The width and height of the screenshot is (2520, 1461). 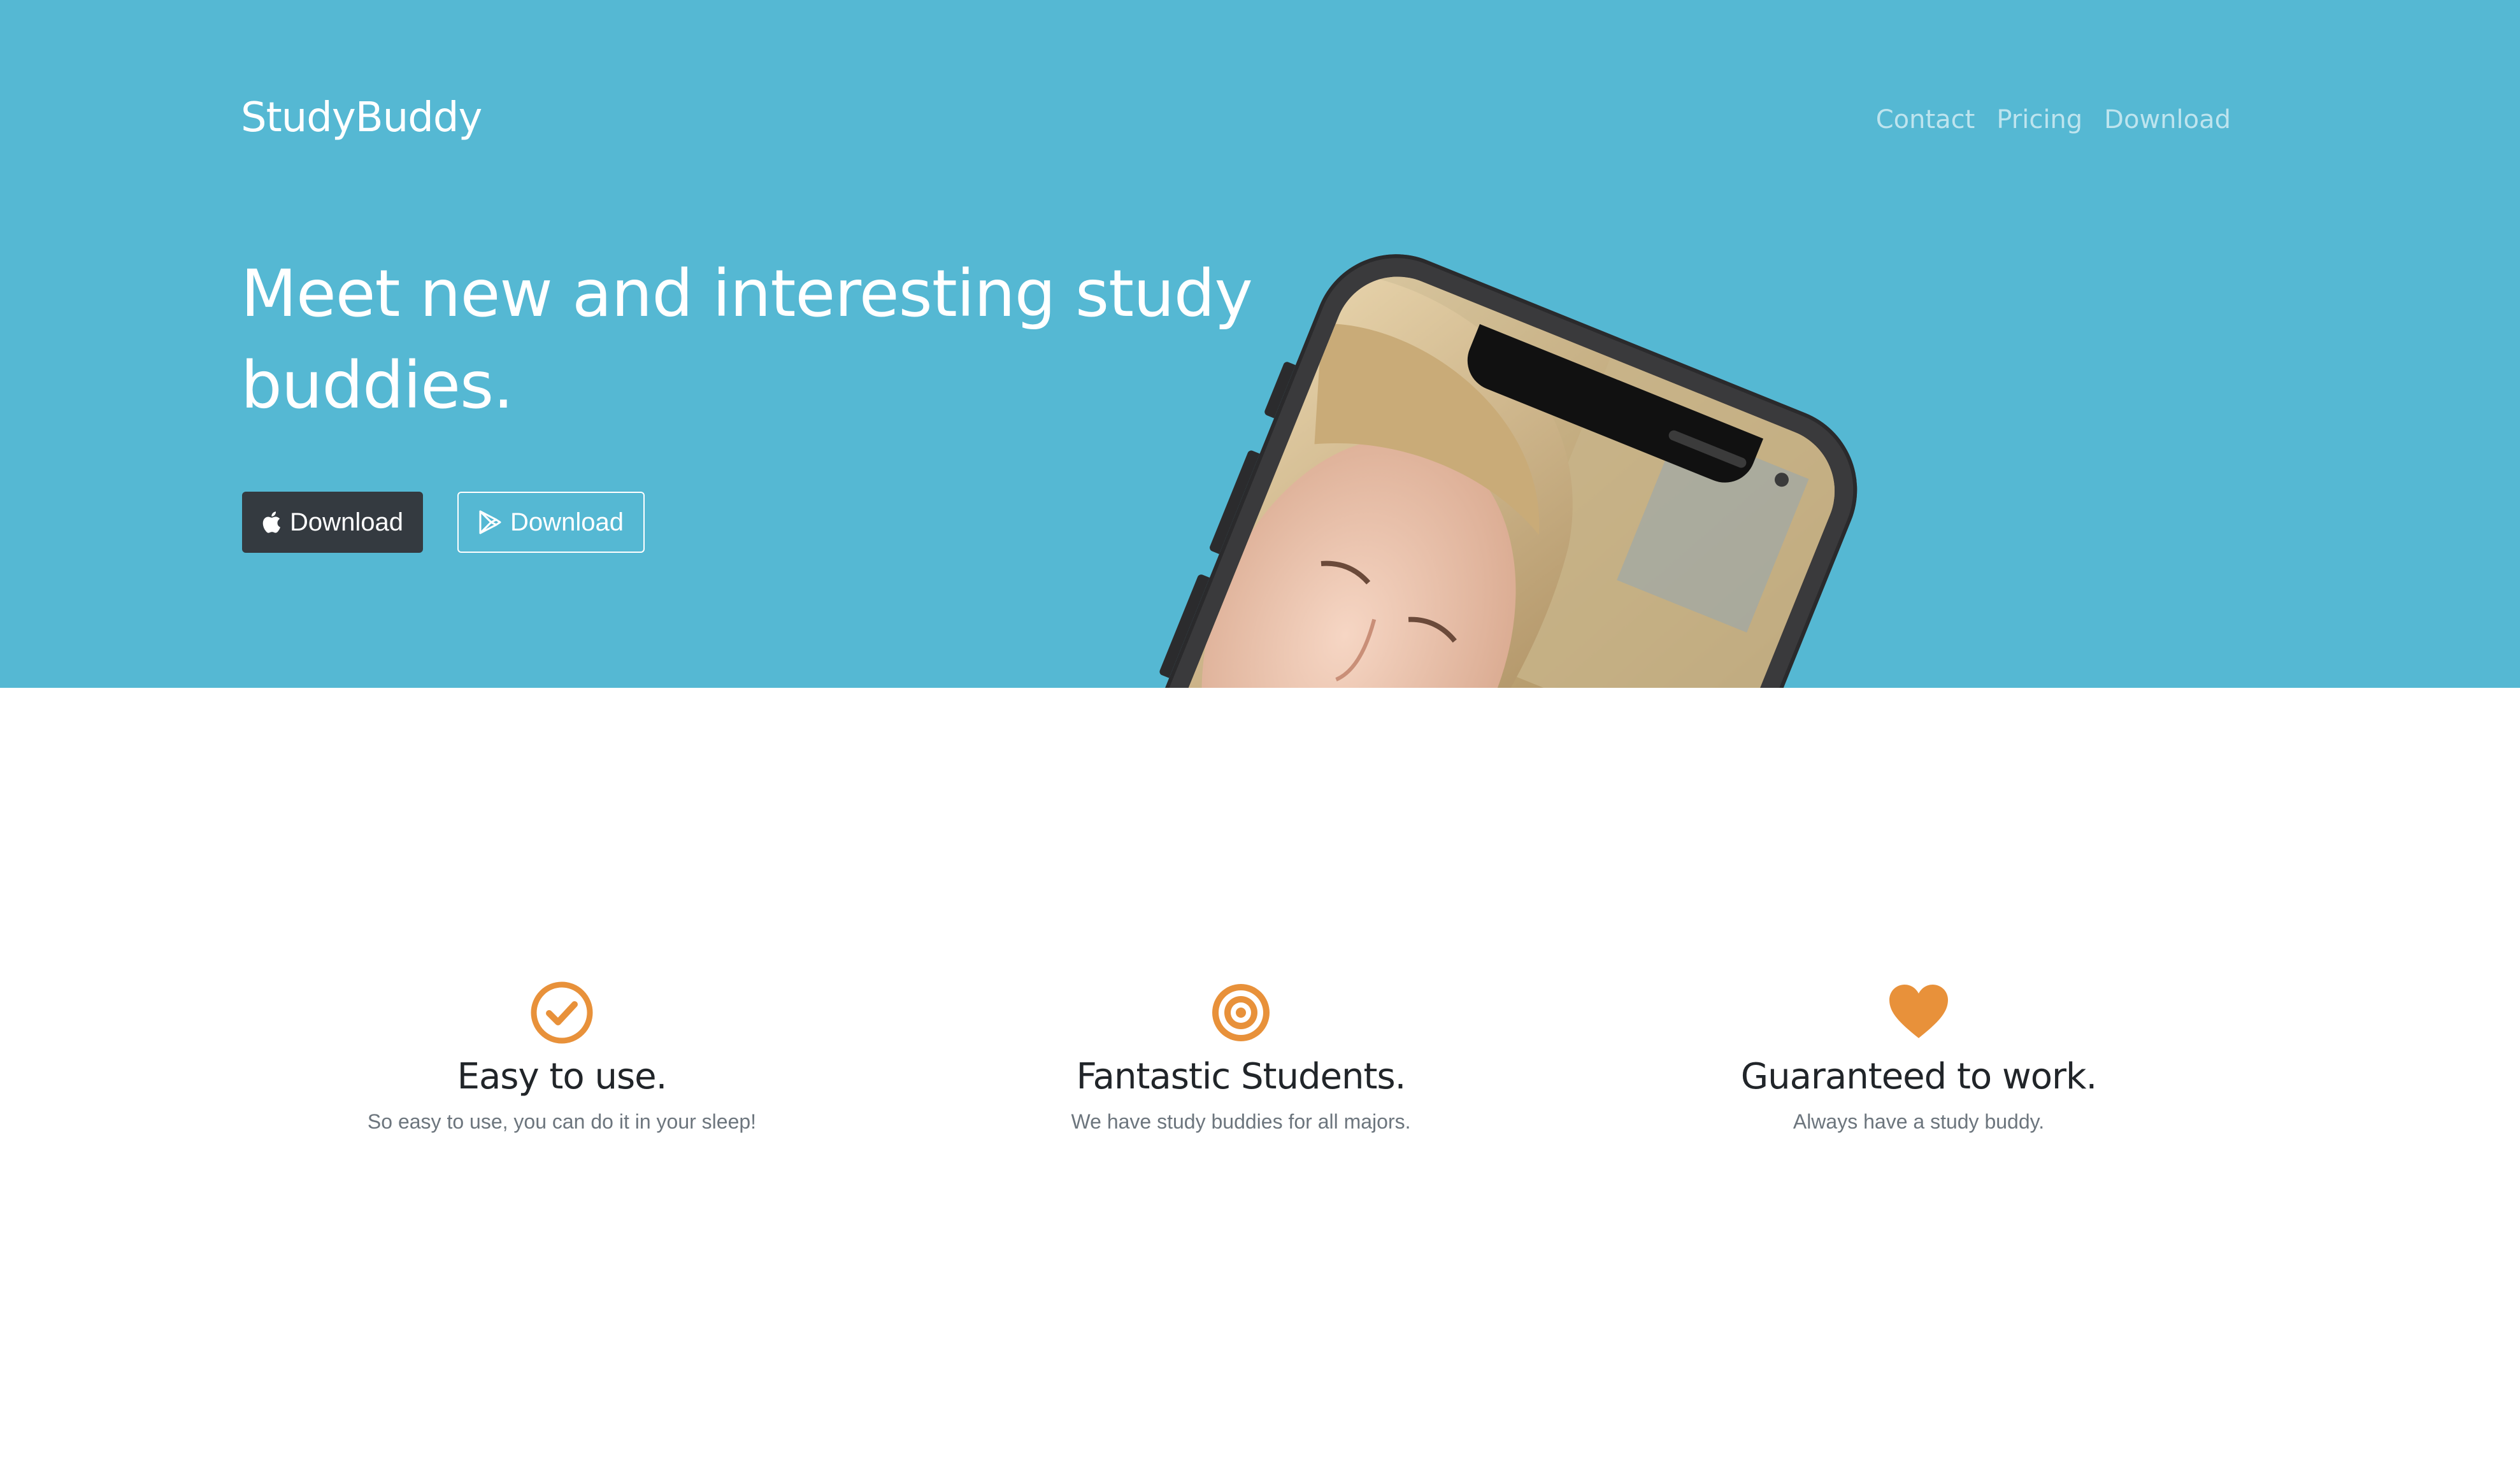 What do you see at coordinates (562, 1012) in the screenshot?
I see `check-circle-icon` at bounding box center [562, 1012].